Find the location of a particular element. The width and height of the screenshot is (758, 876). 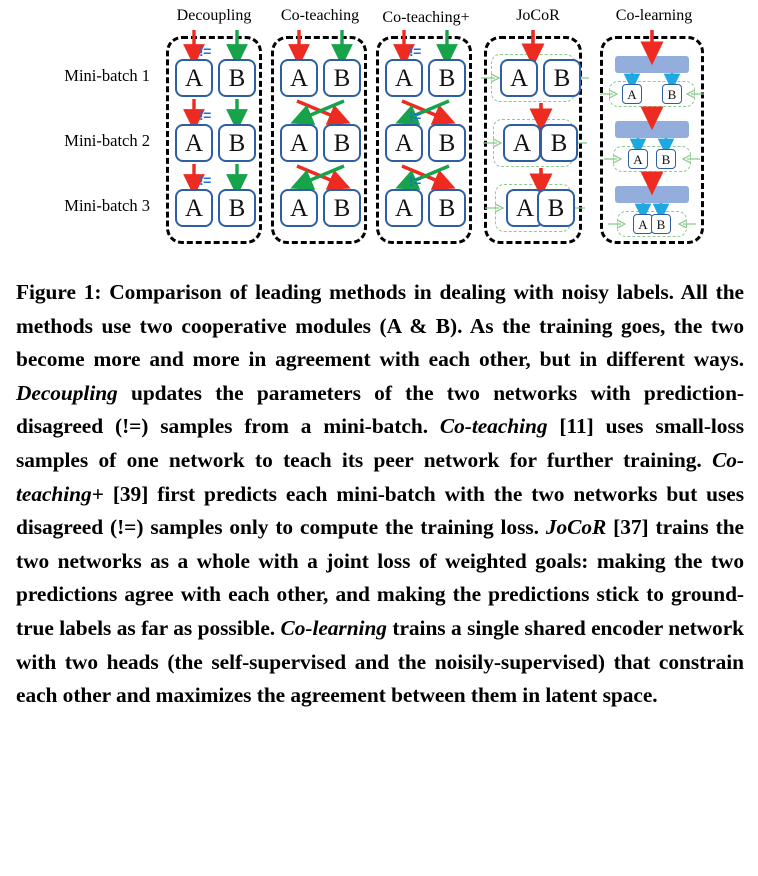

head-b-co-learning-row1: B is located at coordinates (672, 94).